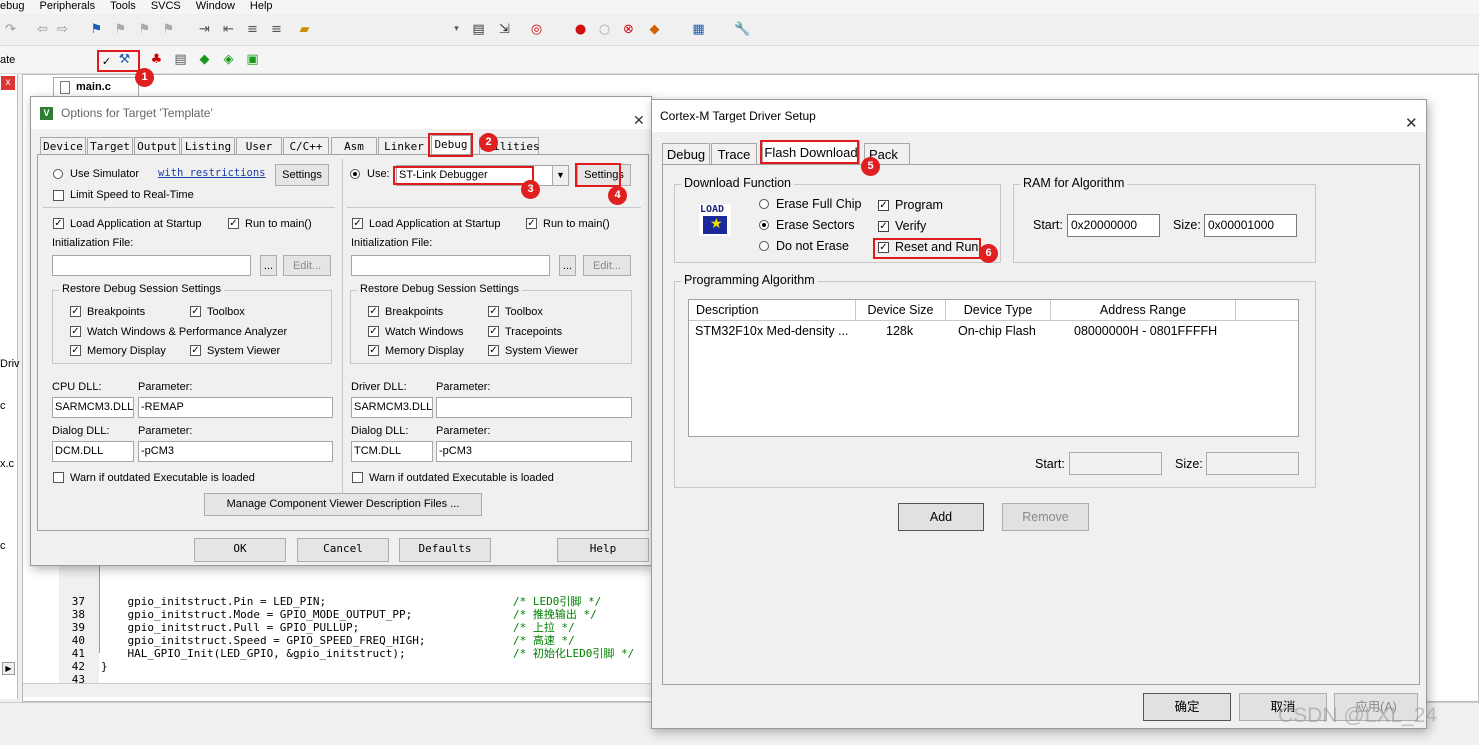 The height and width of the screenshot is (745, 1479). What do you see at coordinates (901, 310) in the screenshot?
I see `col-device-size: Device Size` at bounding box center [901, 310].